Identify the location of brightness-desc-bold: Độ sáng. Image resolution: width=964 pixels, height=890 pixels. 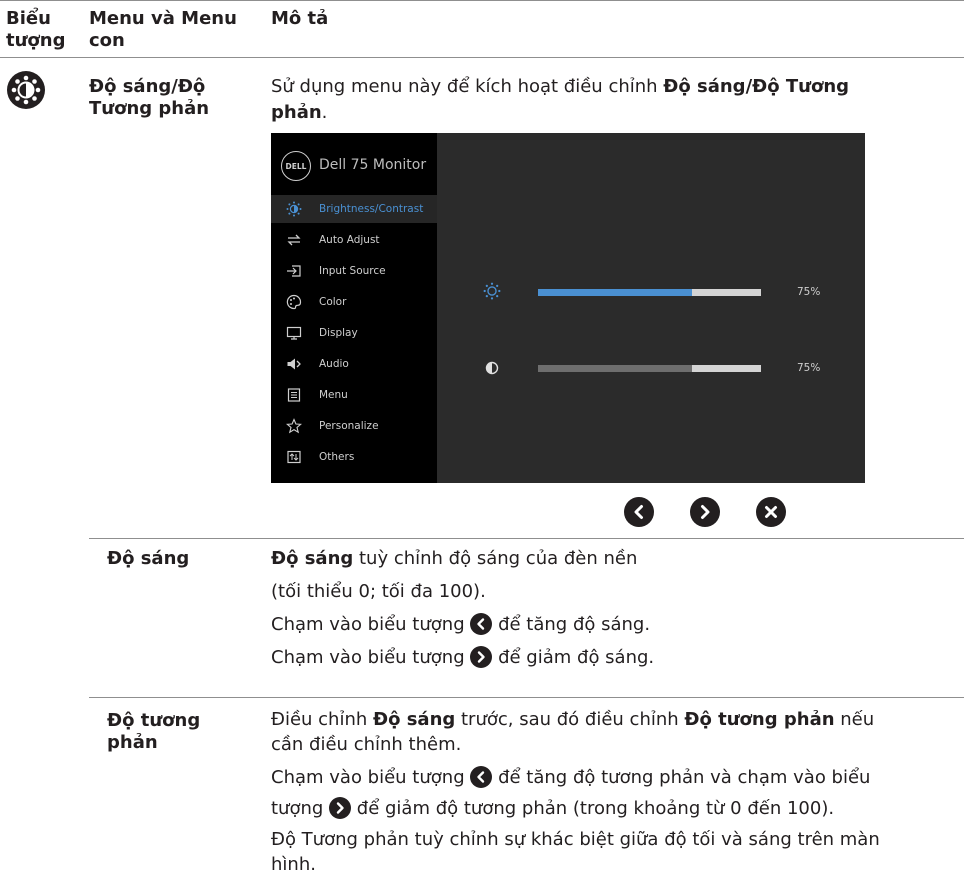
(312, 558).